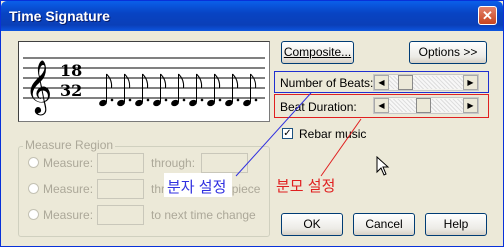 The height and width of the screenshot is (248, 504). What do you see at coordinates (273, 134) in the screenshot?
I see `numerator-pointer-line` at bounding box center [273, 134].